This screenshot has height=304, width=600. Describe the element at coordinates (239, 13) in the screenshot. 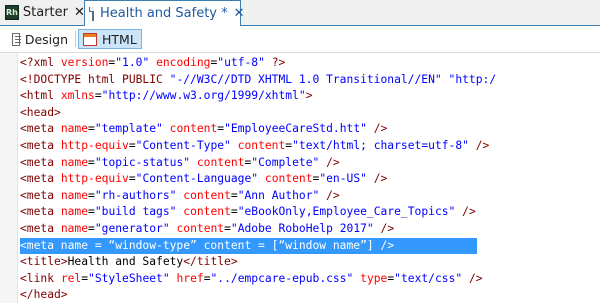

I see `close-icon: ✕` at that location.